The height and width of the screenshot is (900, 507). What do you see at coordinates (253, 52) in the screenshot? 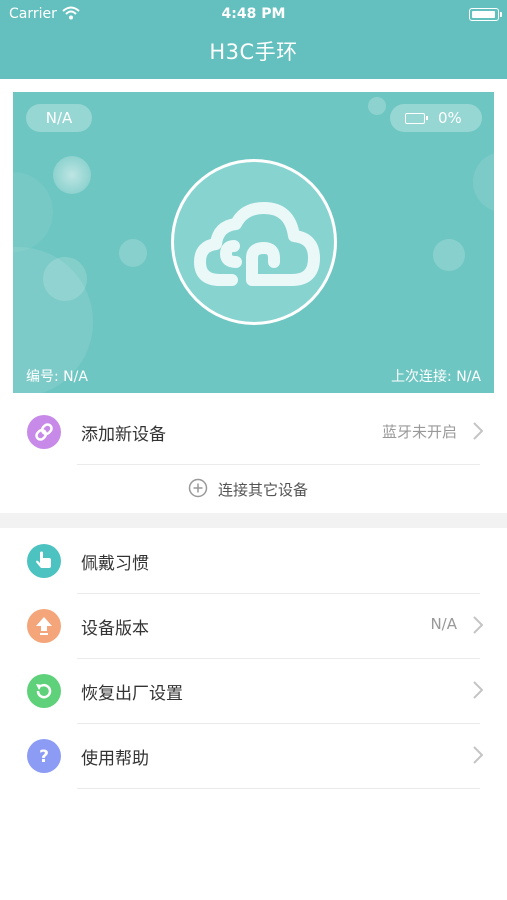
I see `page-title: H3C手环` at bounding box center [253, 52].